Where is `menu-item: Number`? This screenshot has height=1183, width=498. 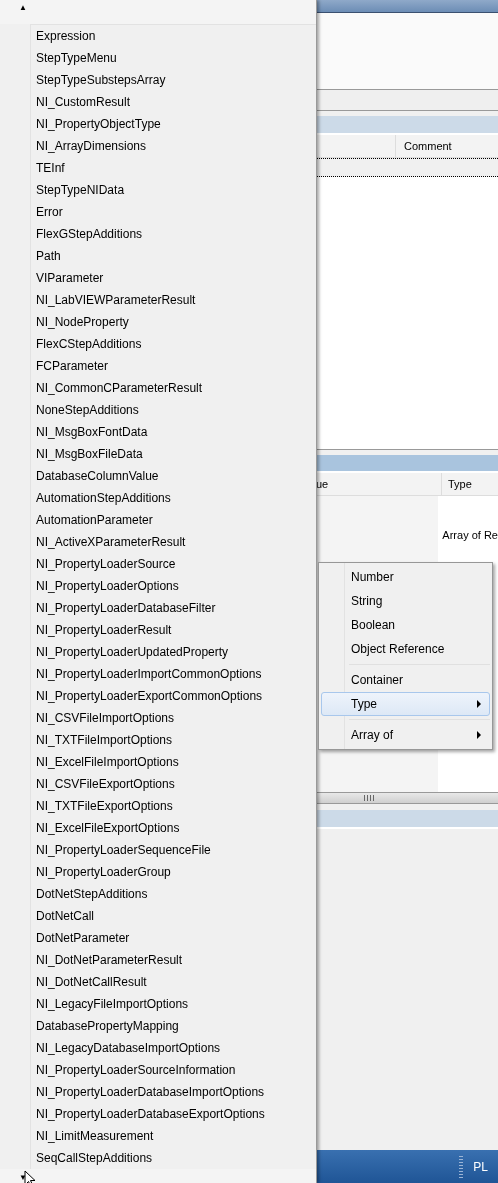
menu-item: Number is located at coordinates (405, 577).